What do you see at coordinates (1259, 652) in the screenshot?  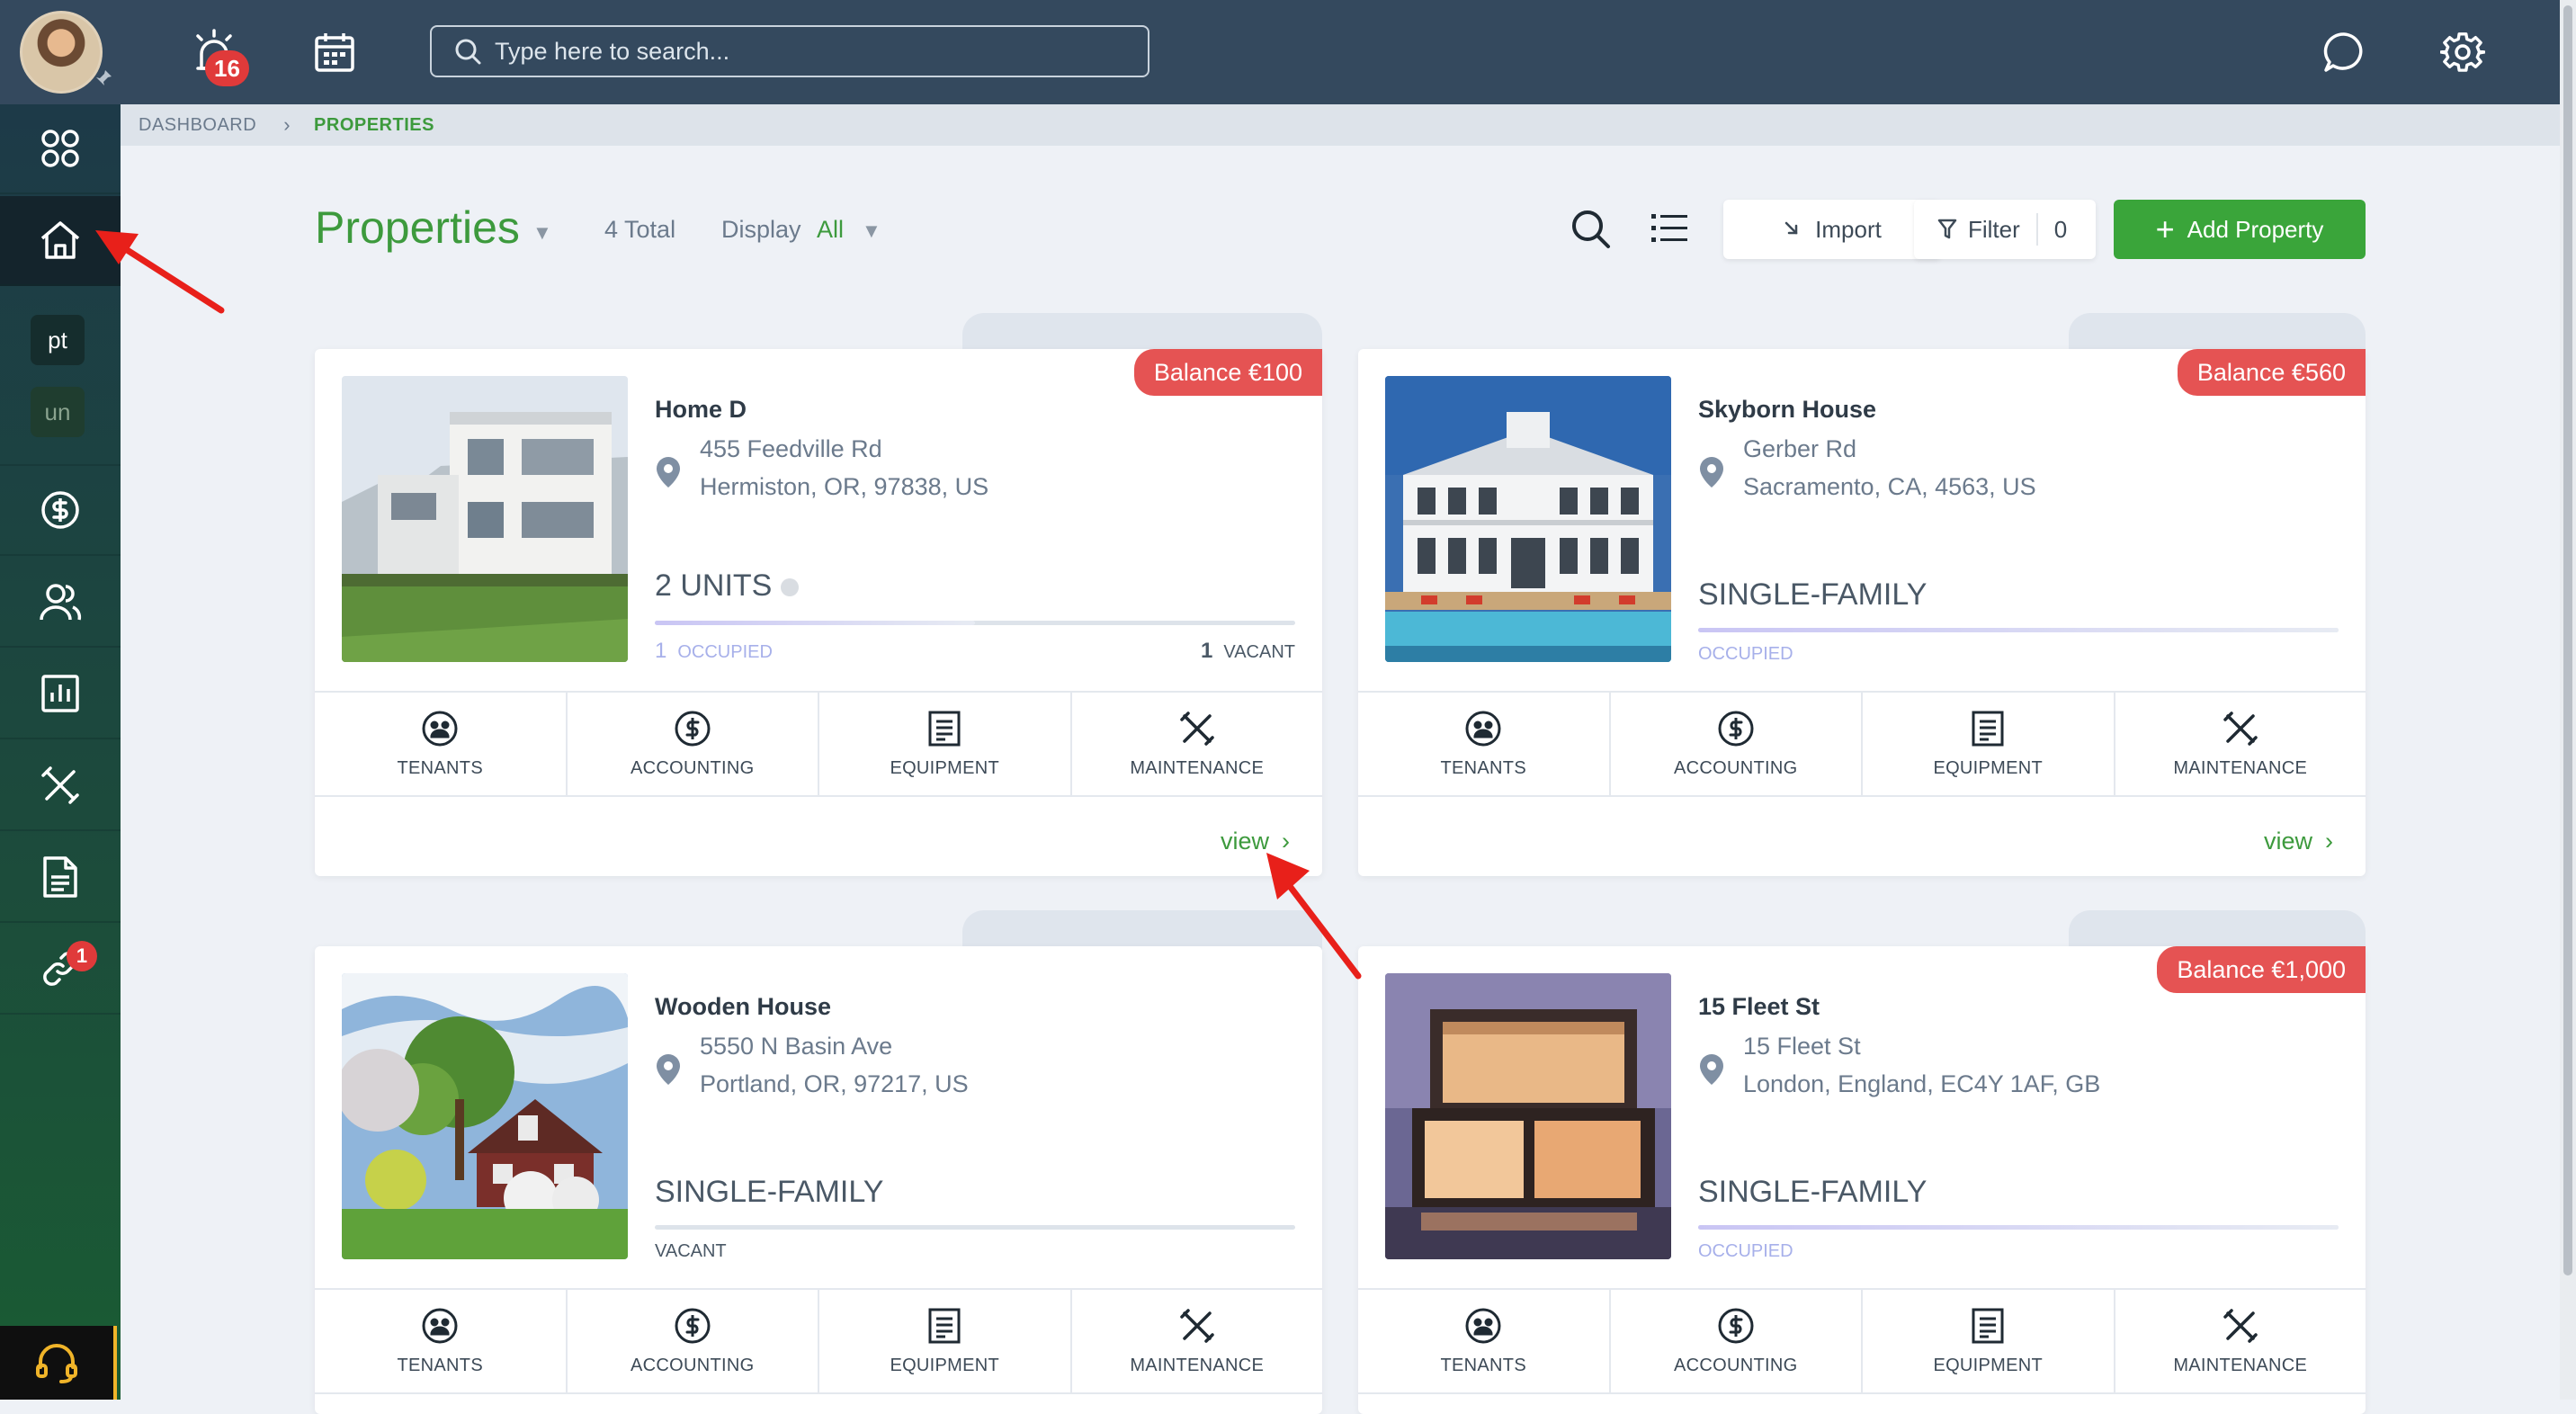 I see `vacant-label: VACANT` at bounding box center [1259, 652].